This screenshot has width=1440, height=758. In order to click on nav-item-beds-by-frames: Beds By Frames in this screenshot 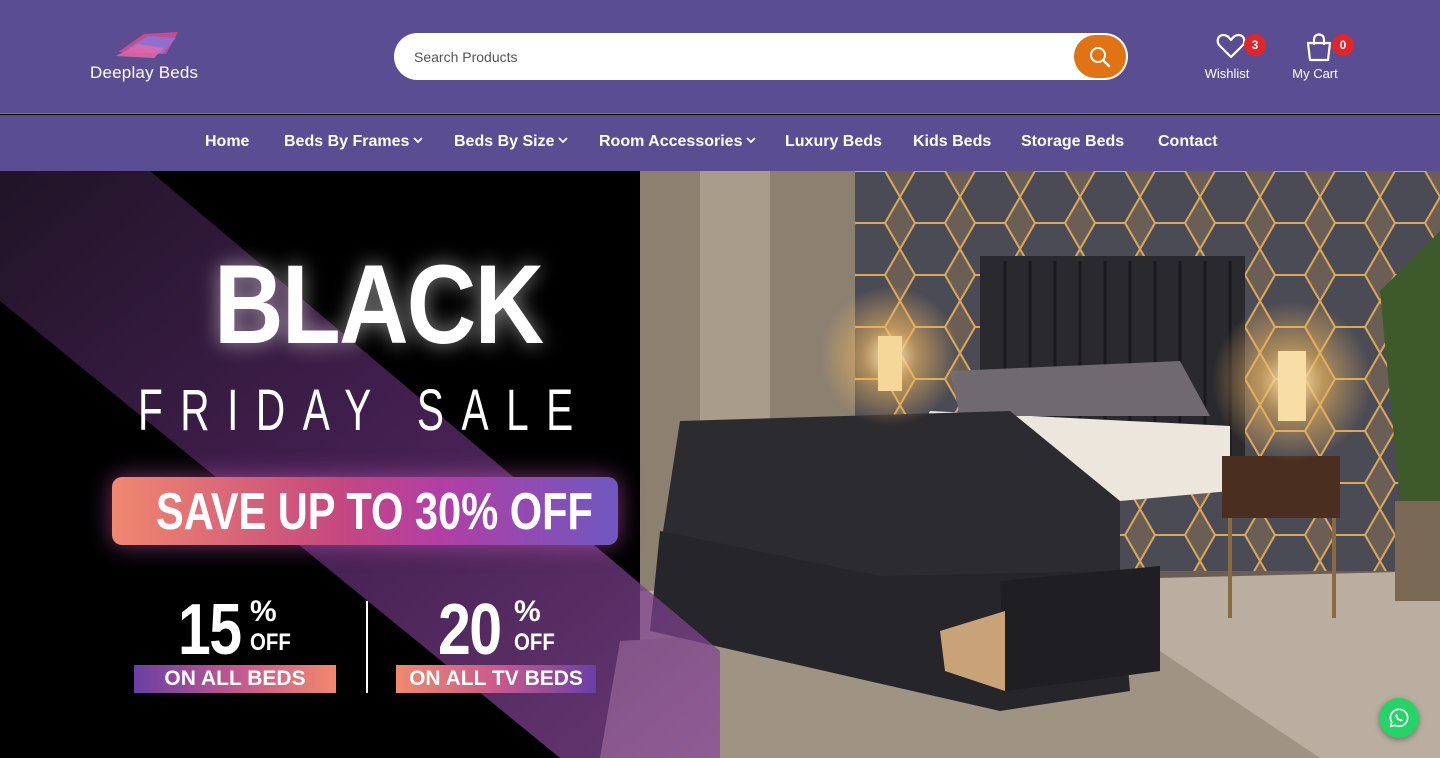, I will do `click(354, 142)`.